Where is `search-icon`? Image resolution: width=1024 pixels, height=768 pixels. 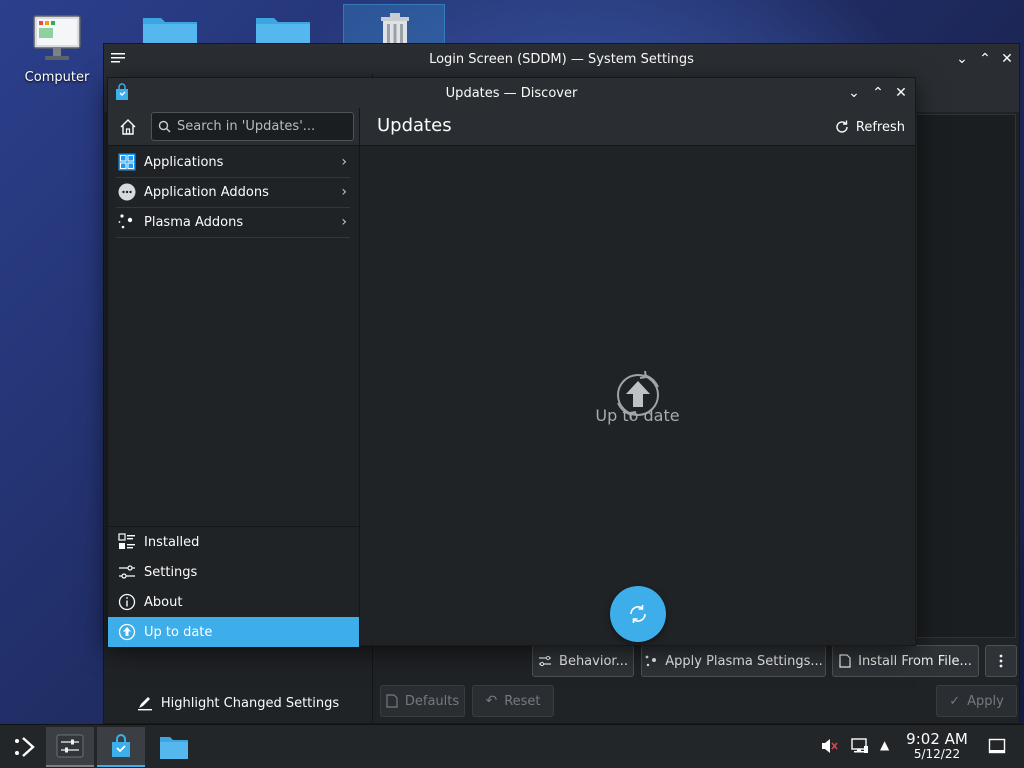
search-icon is located at coordinates (164, 126).